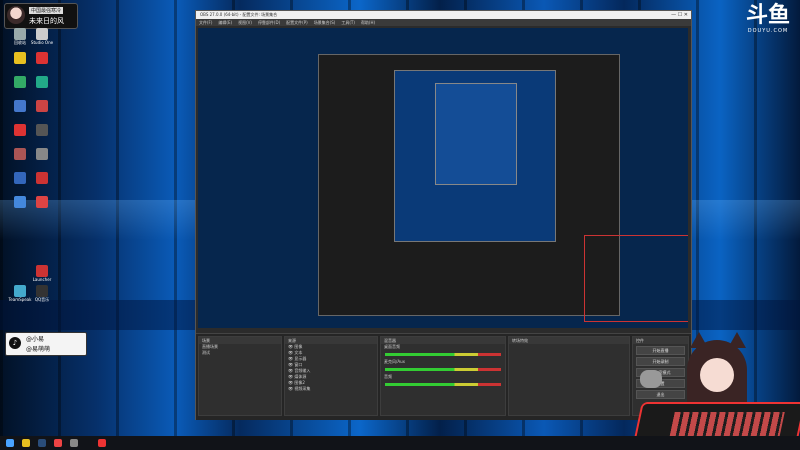 The image size is (800, 450). I want to click on tiktok-tag: ♪ @小易 @易萌萌, so click(46, 344).